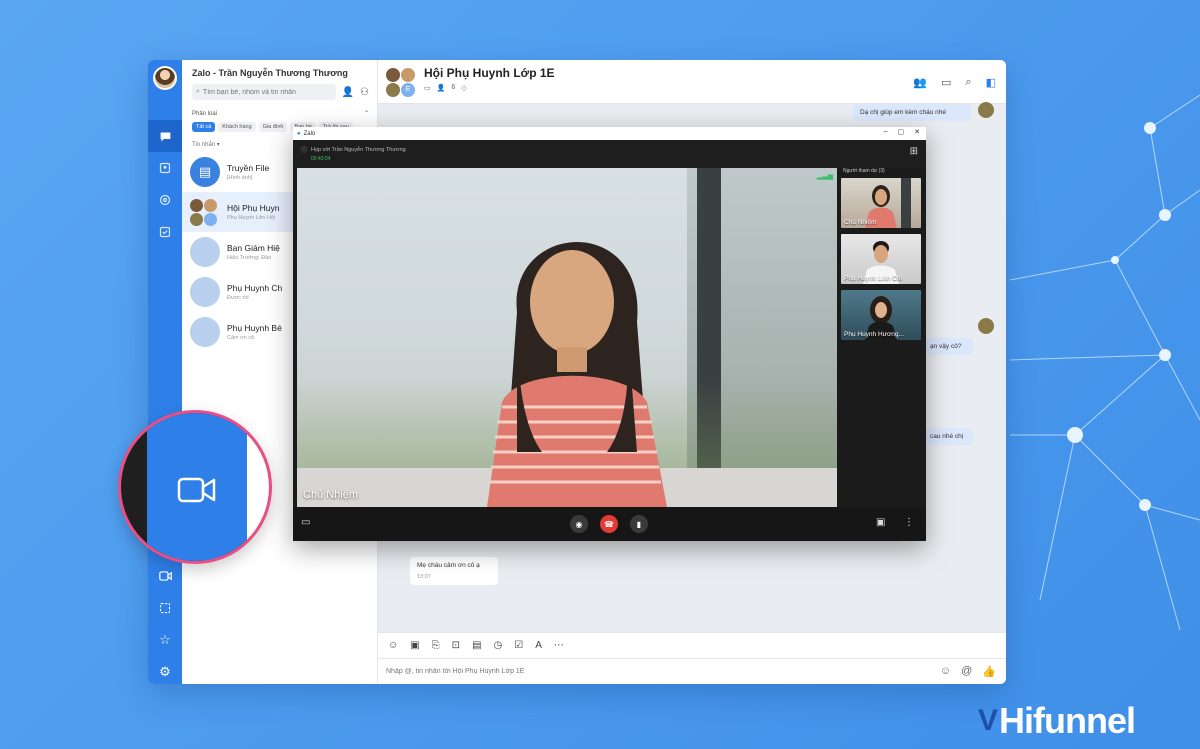 The image size is (1200, 749). Describe the element at coordinates (917, 132) in the screenshot. I see `close-icon: ✕` at that location.